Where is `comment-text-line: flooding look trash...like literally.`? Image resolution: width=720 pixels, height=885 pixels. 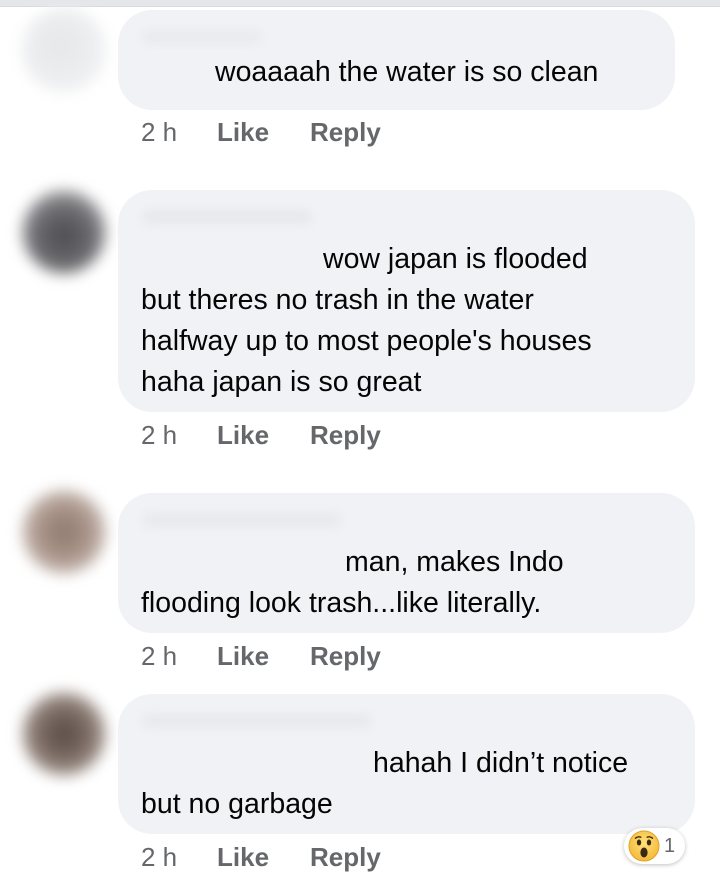 comment-text-line: flooding look trash...like literally. is located at coordinates (341, 603).